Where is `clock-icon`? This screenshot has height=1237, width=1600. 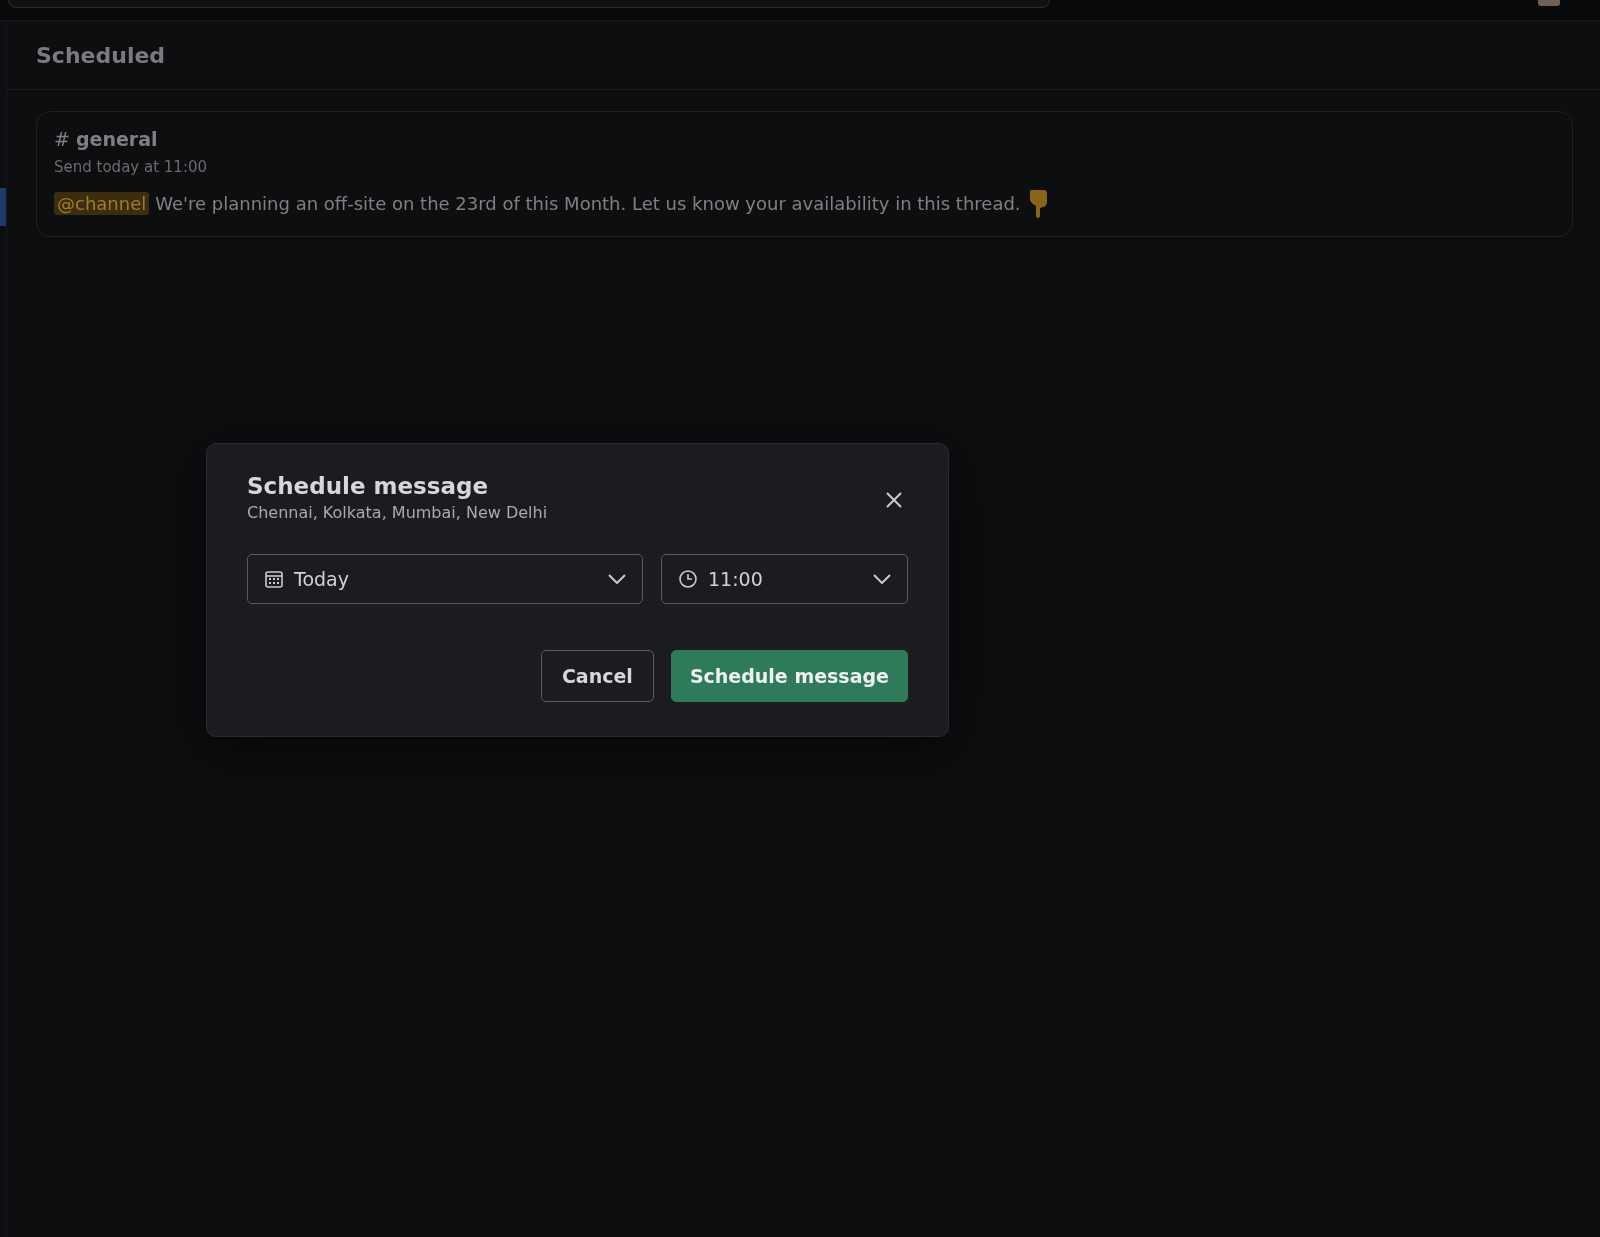 clock-icon is located at coordinates (688, 579).